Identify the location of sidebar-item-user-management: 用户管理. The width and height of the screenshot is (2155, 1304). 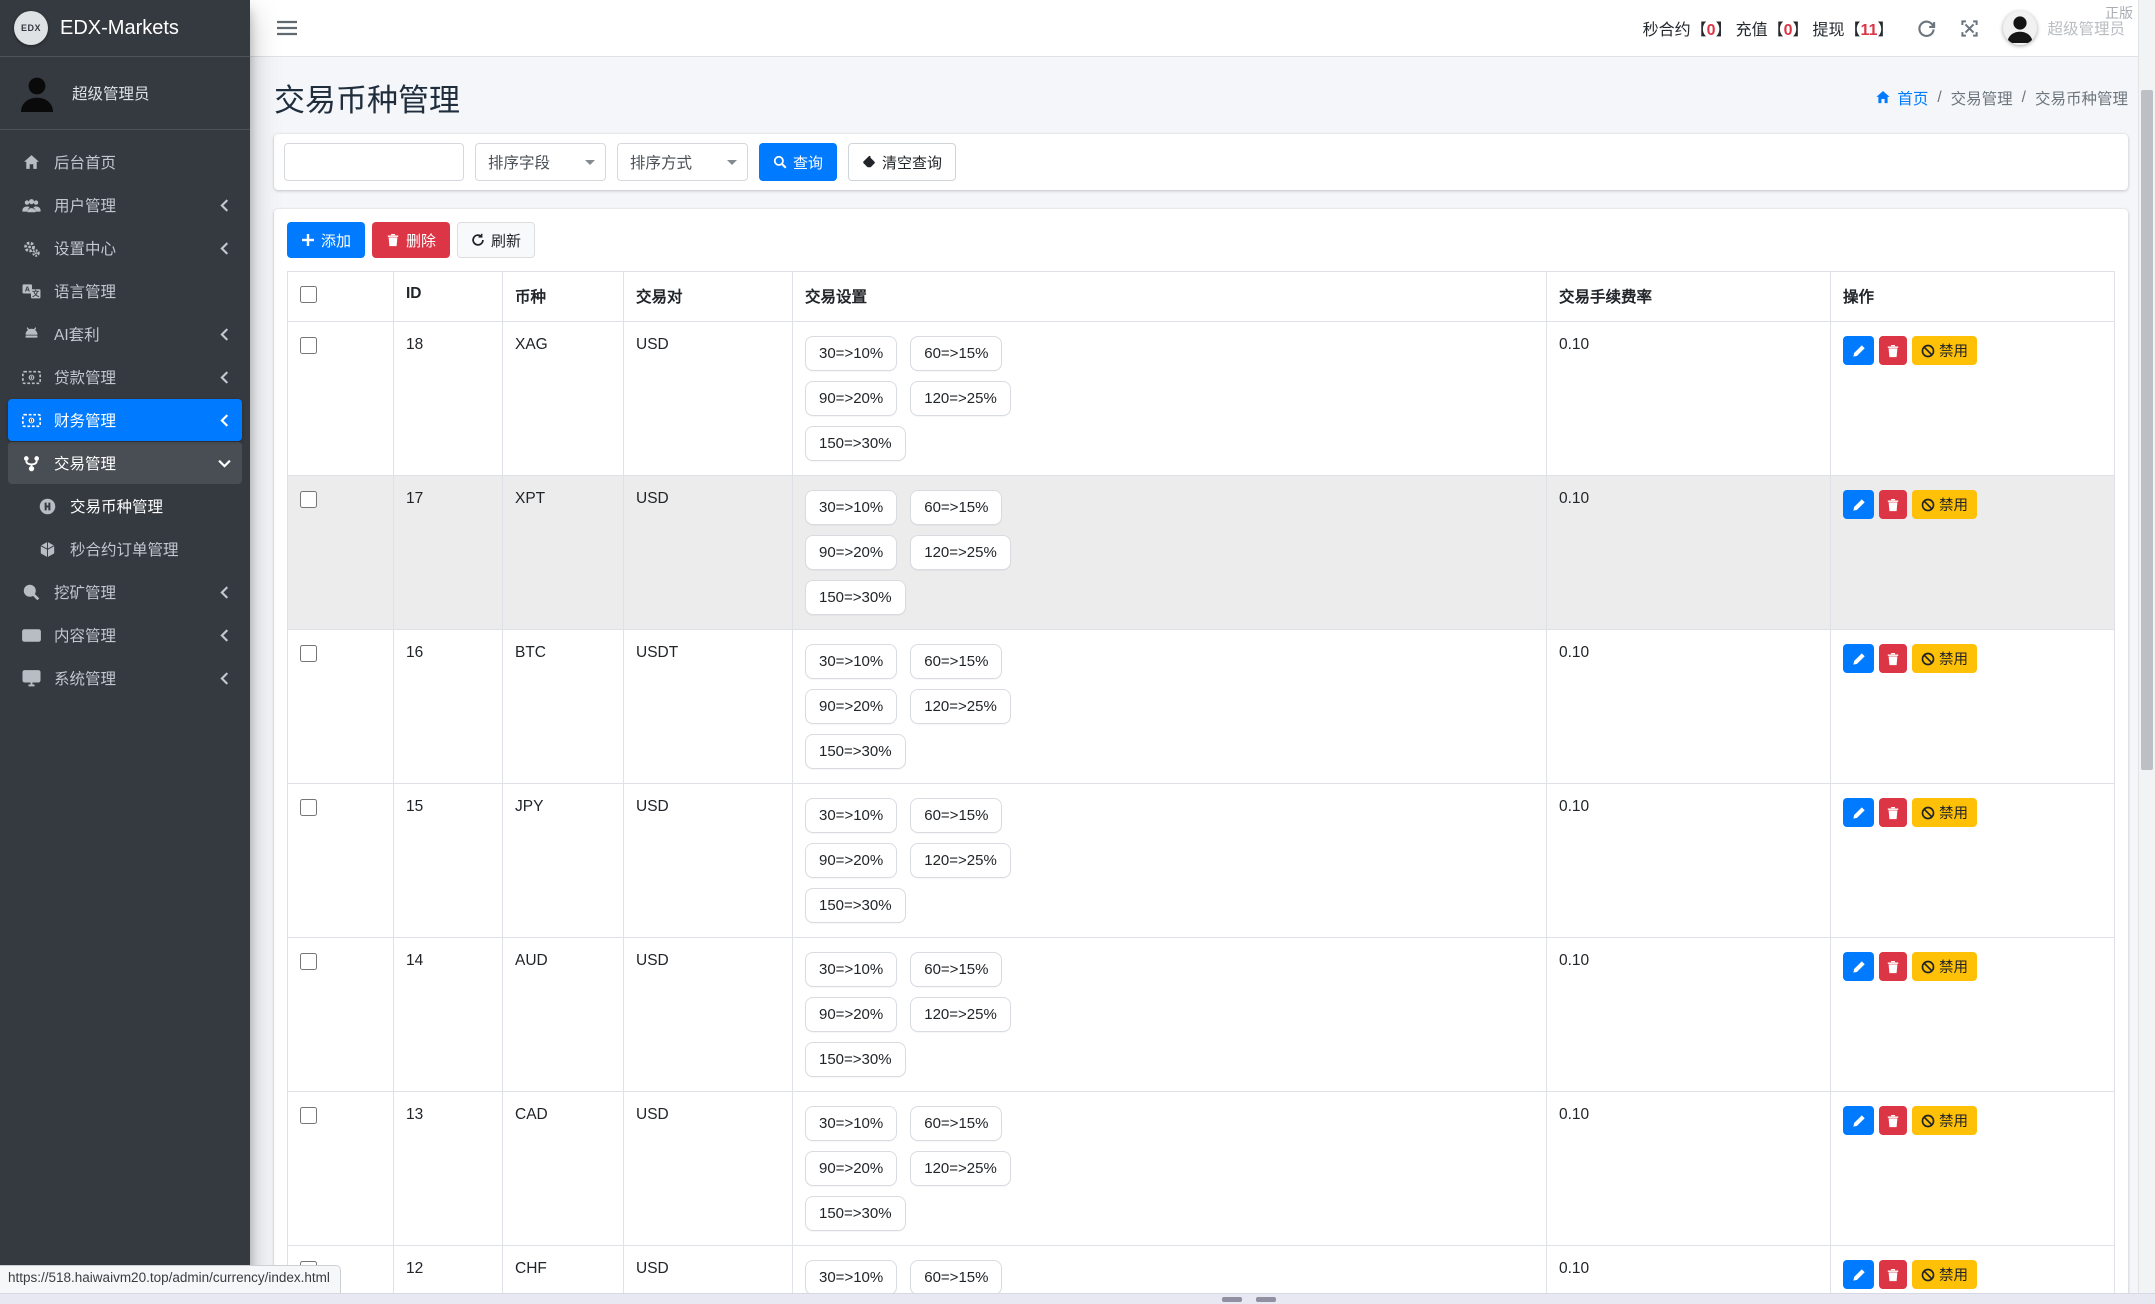
(125, 205).